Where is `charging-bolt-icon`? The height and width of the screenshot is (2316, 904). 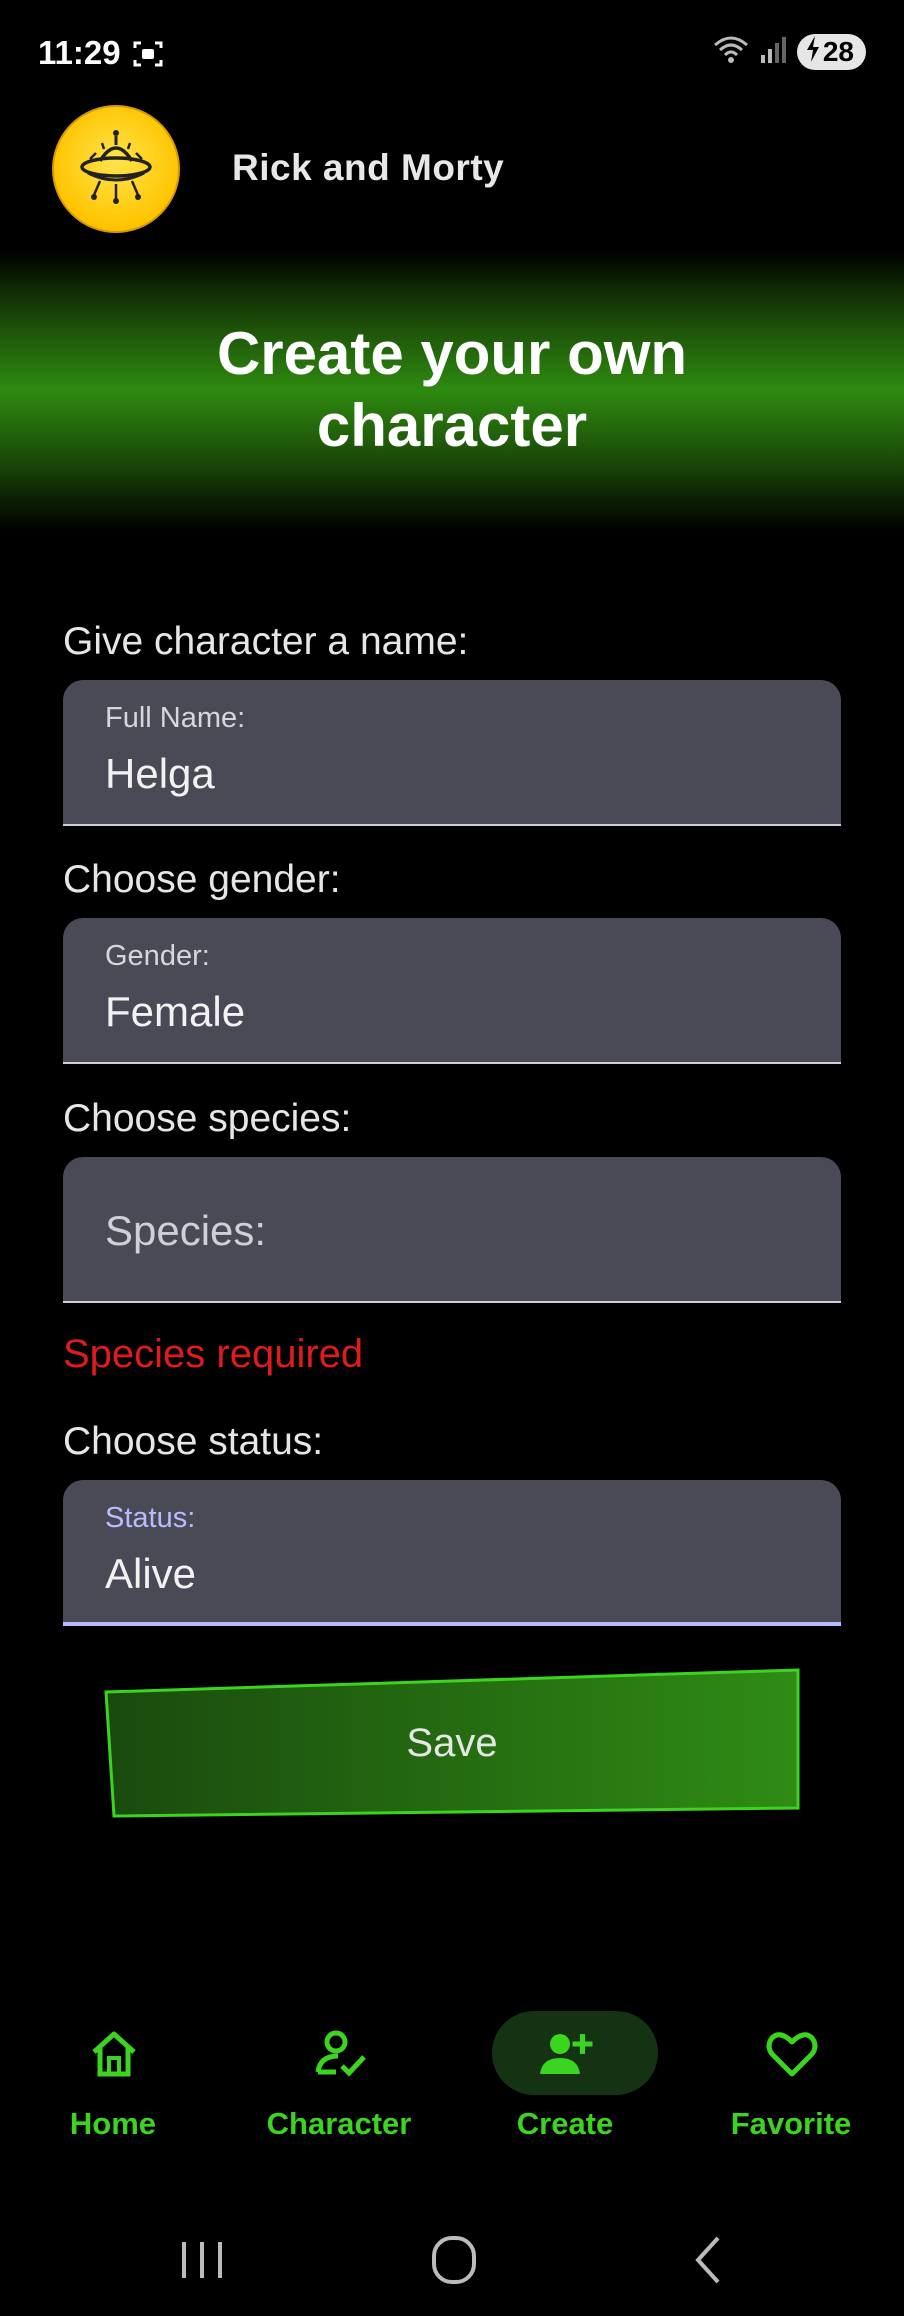
charging-bolt-icon is located at coordinates (813, 52).